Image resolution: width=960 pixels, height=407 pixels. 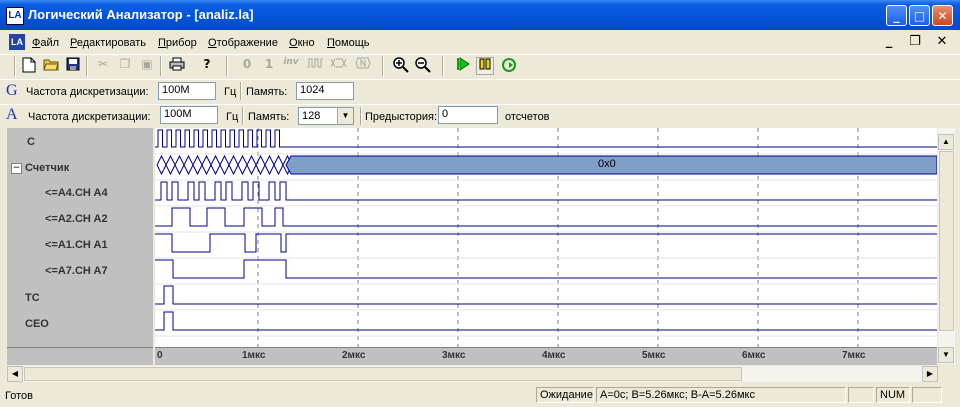 What do you see at coordinates (919, 15) in the screenshot?
I see `maximize-button: □` at bounding box center [919, 15].